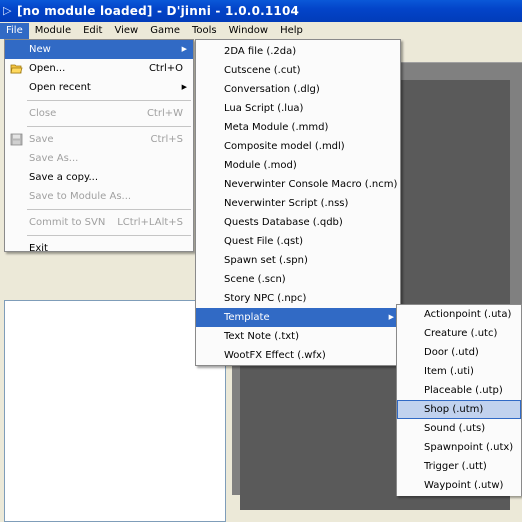 Image resolution: width=522 pixels, height=522 pixels. Describe the element at coordinates (248, 31) in the screenshot. I see `menu-window: Window` at that location.